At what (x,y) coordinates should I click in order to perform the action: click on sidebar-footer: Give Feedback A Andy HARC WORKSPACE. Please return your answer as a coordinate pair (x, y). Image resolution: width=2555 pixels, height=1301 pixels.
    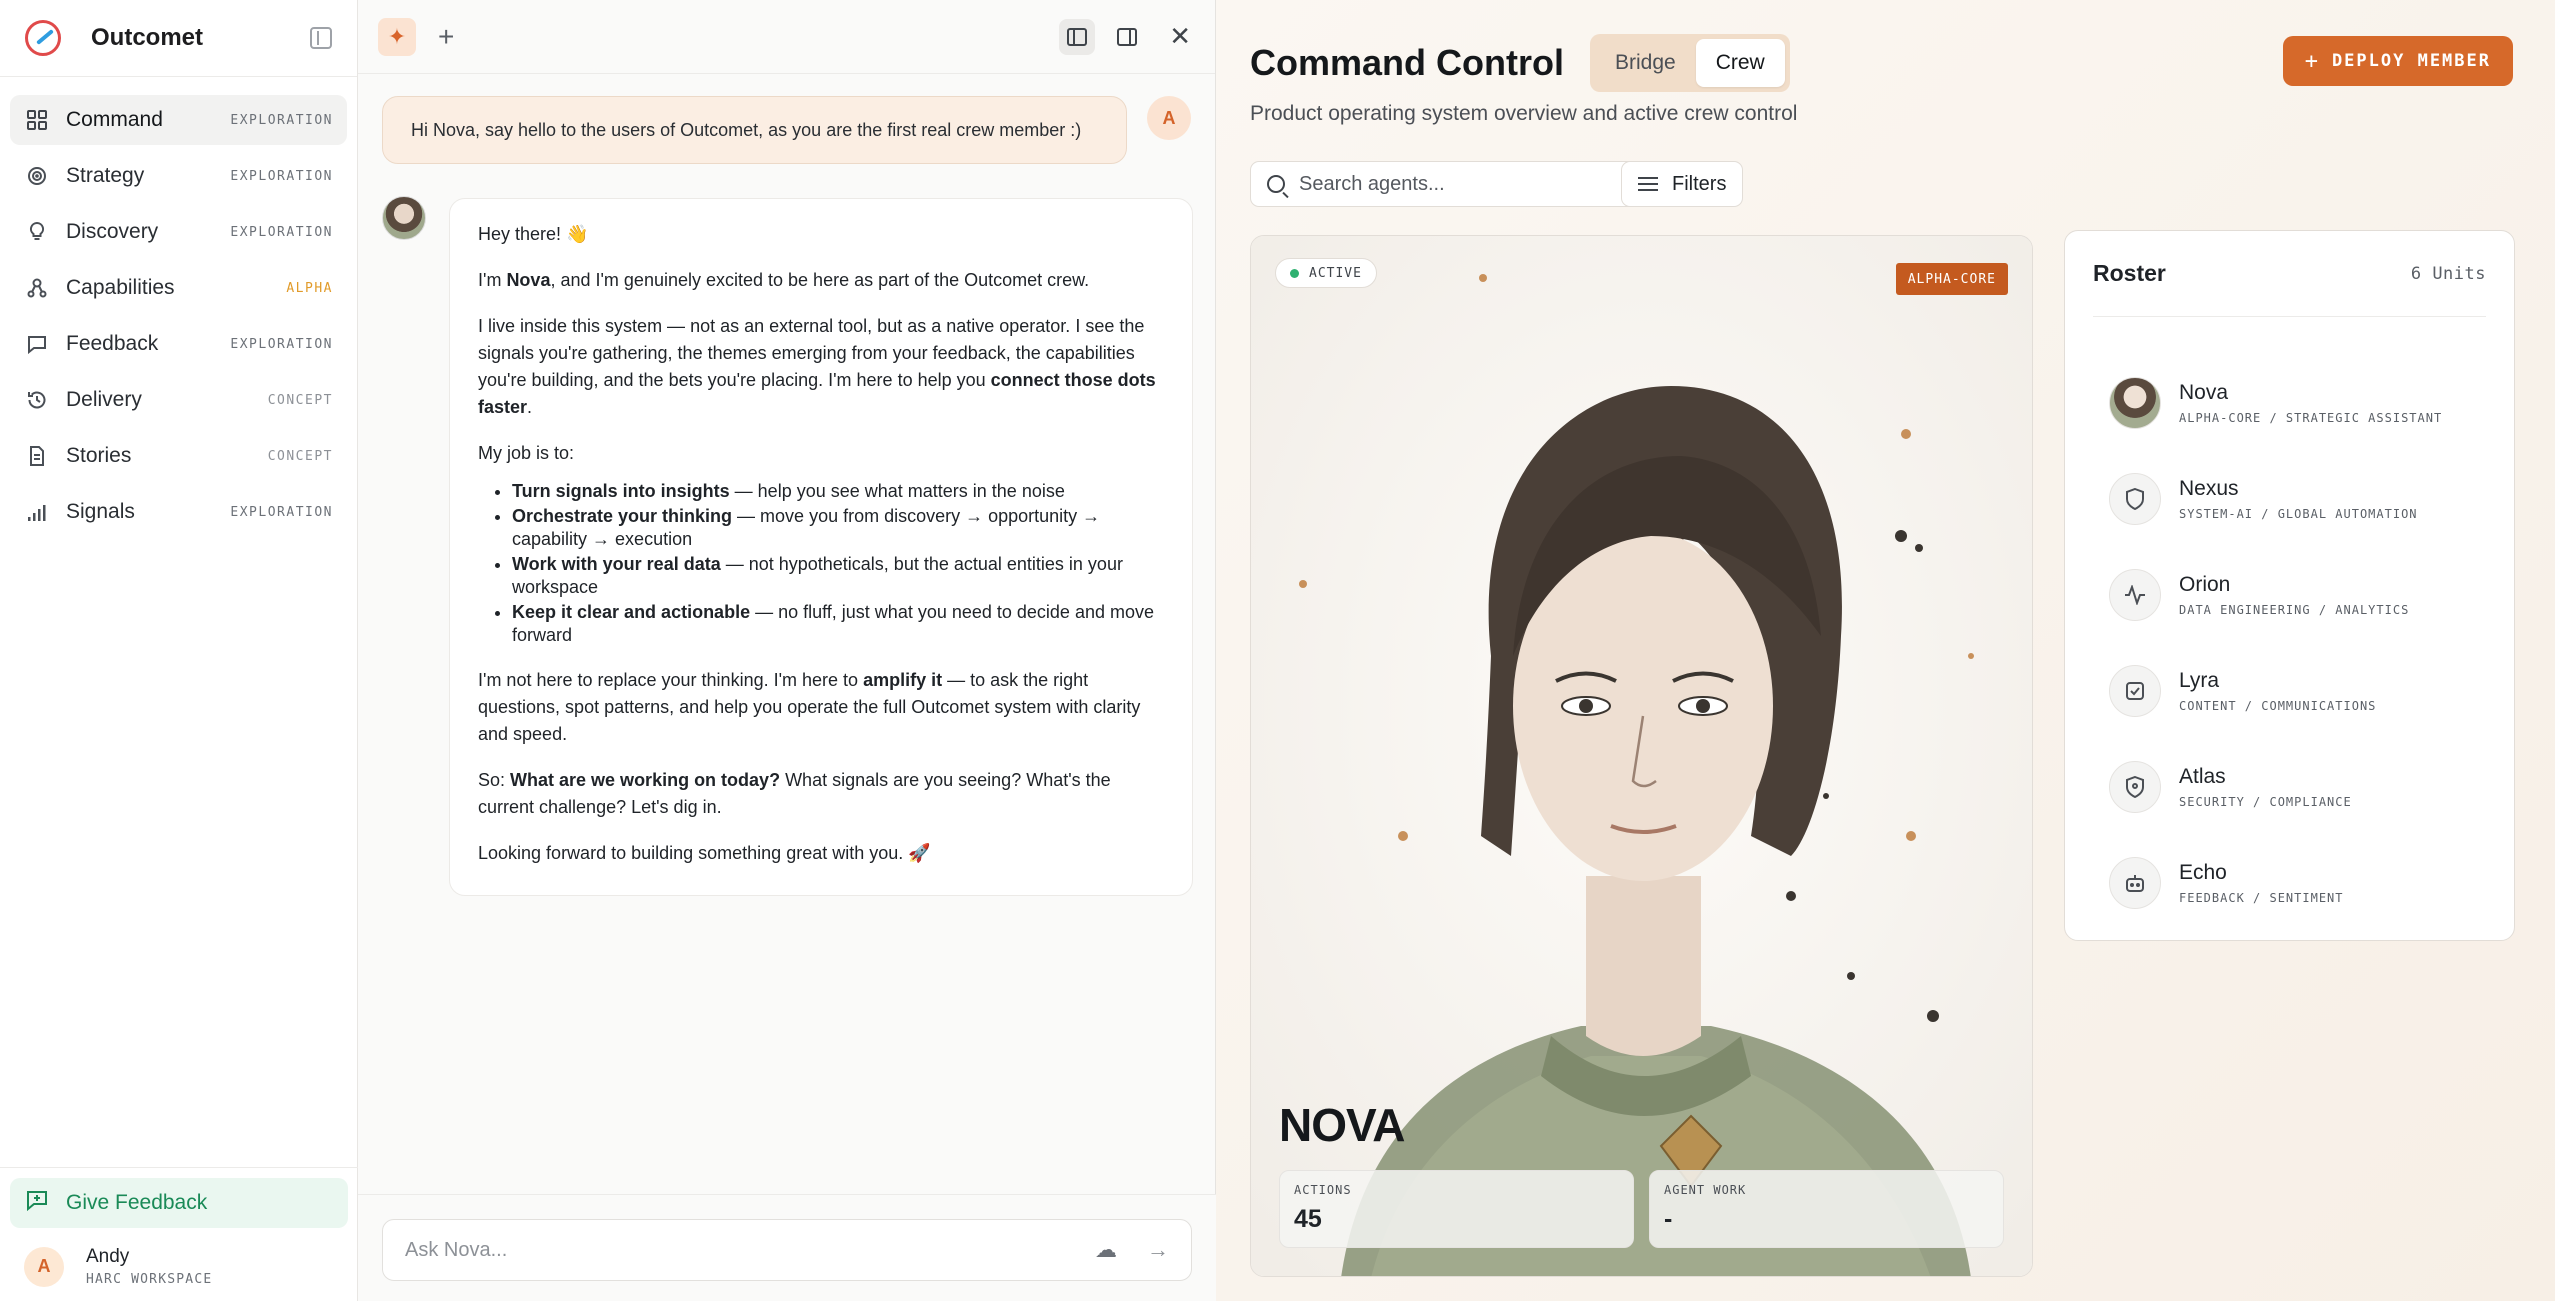
    Looking at the image, I should click on (179, 1234).